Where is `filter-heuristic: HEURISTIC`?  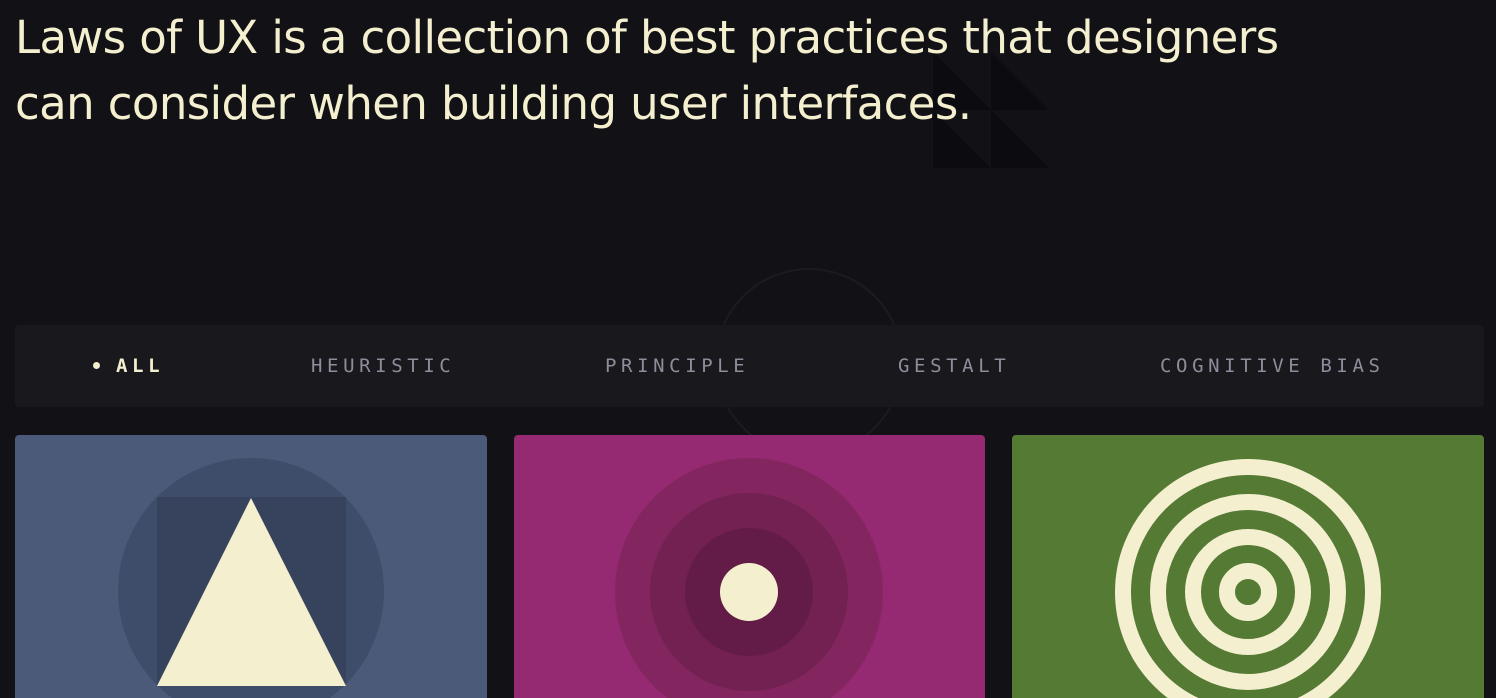 filter-heuristic: HEURISTIC is located at coordinates (383, 366).